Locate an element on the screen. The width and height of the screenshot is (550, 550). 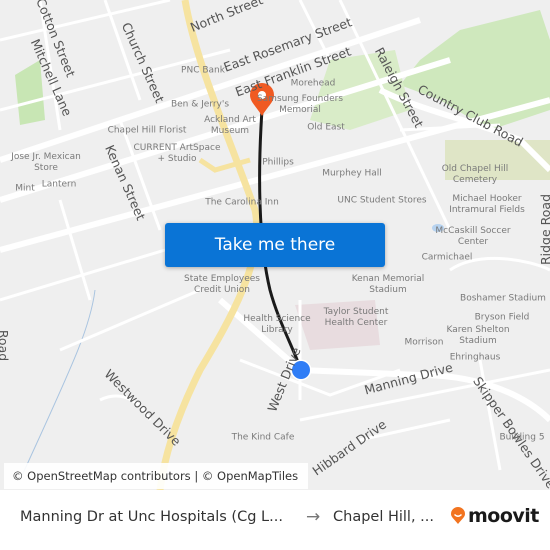
stream is located at coordinates (57, 385).